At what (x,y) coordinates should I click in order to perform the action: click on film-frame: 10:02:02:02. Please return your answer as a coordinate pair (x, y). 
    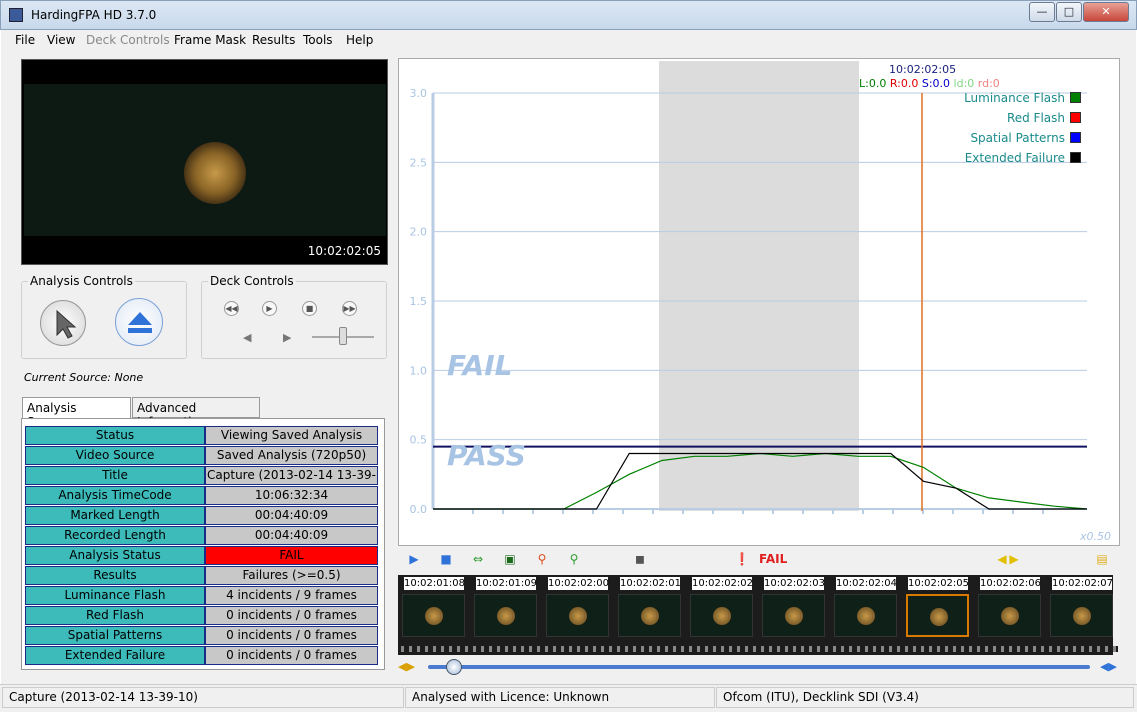
    Looking at the image, I should click on (722, 615).